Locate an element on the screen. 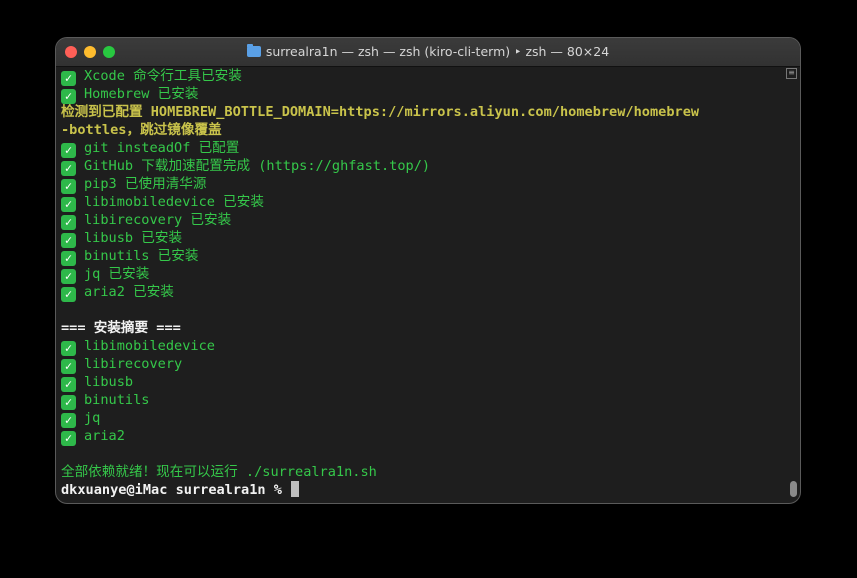  terminal-line: ✓ jq is located at coordinates (423, 418).